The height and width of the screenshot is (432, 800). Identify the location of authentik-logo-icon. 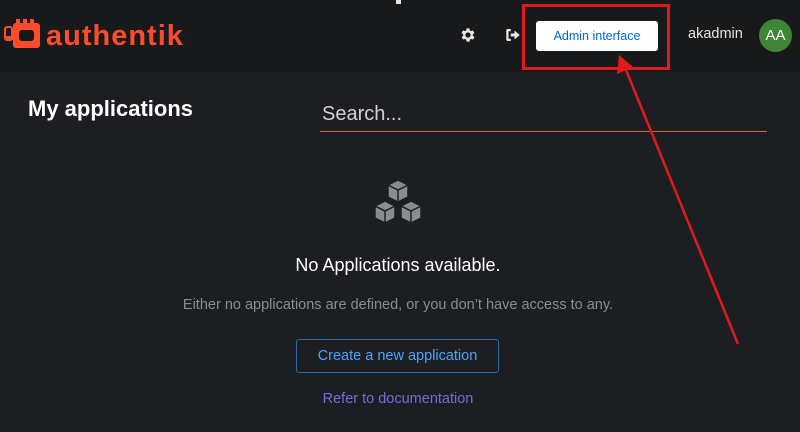
(22, 33).